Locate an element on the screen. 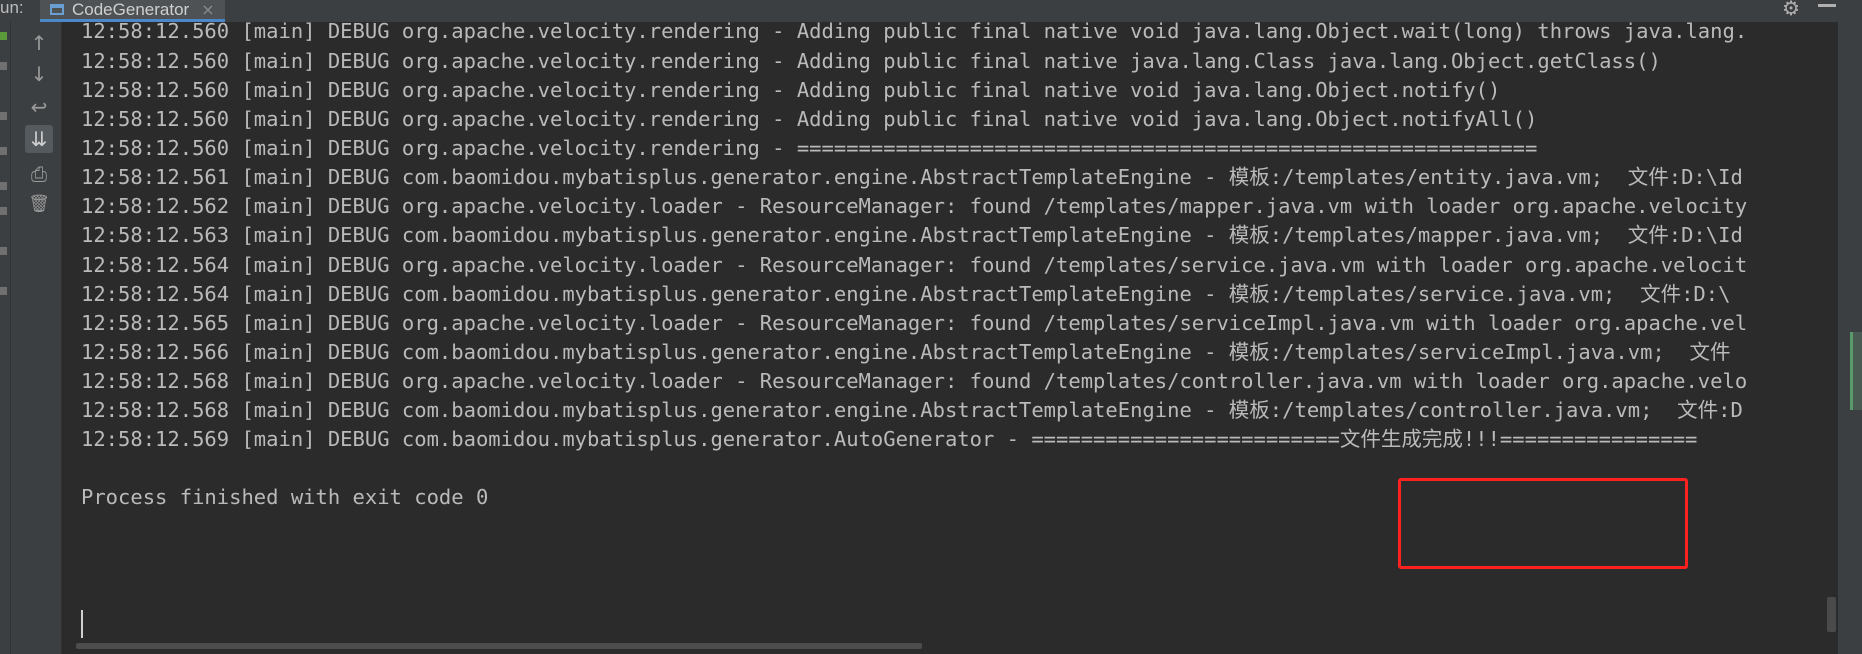 Image resolution: width=1862 pixels, height=654 pixels. arrow-down-icon: ↓ is located at coordinates (39, 74).